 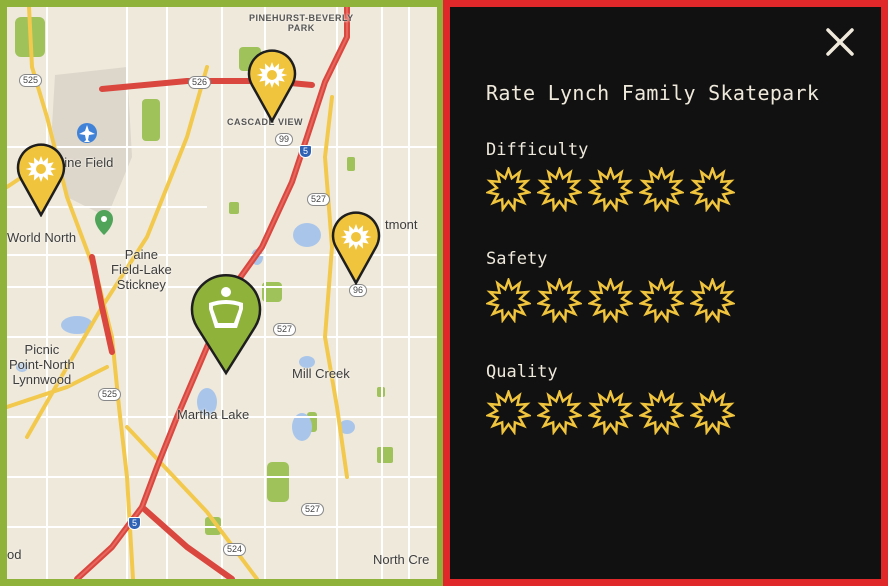 I want to click on skatepark-pin-cascade-view, so click(x=272, y=88).